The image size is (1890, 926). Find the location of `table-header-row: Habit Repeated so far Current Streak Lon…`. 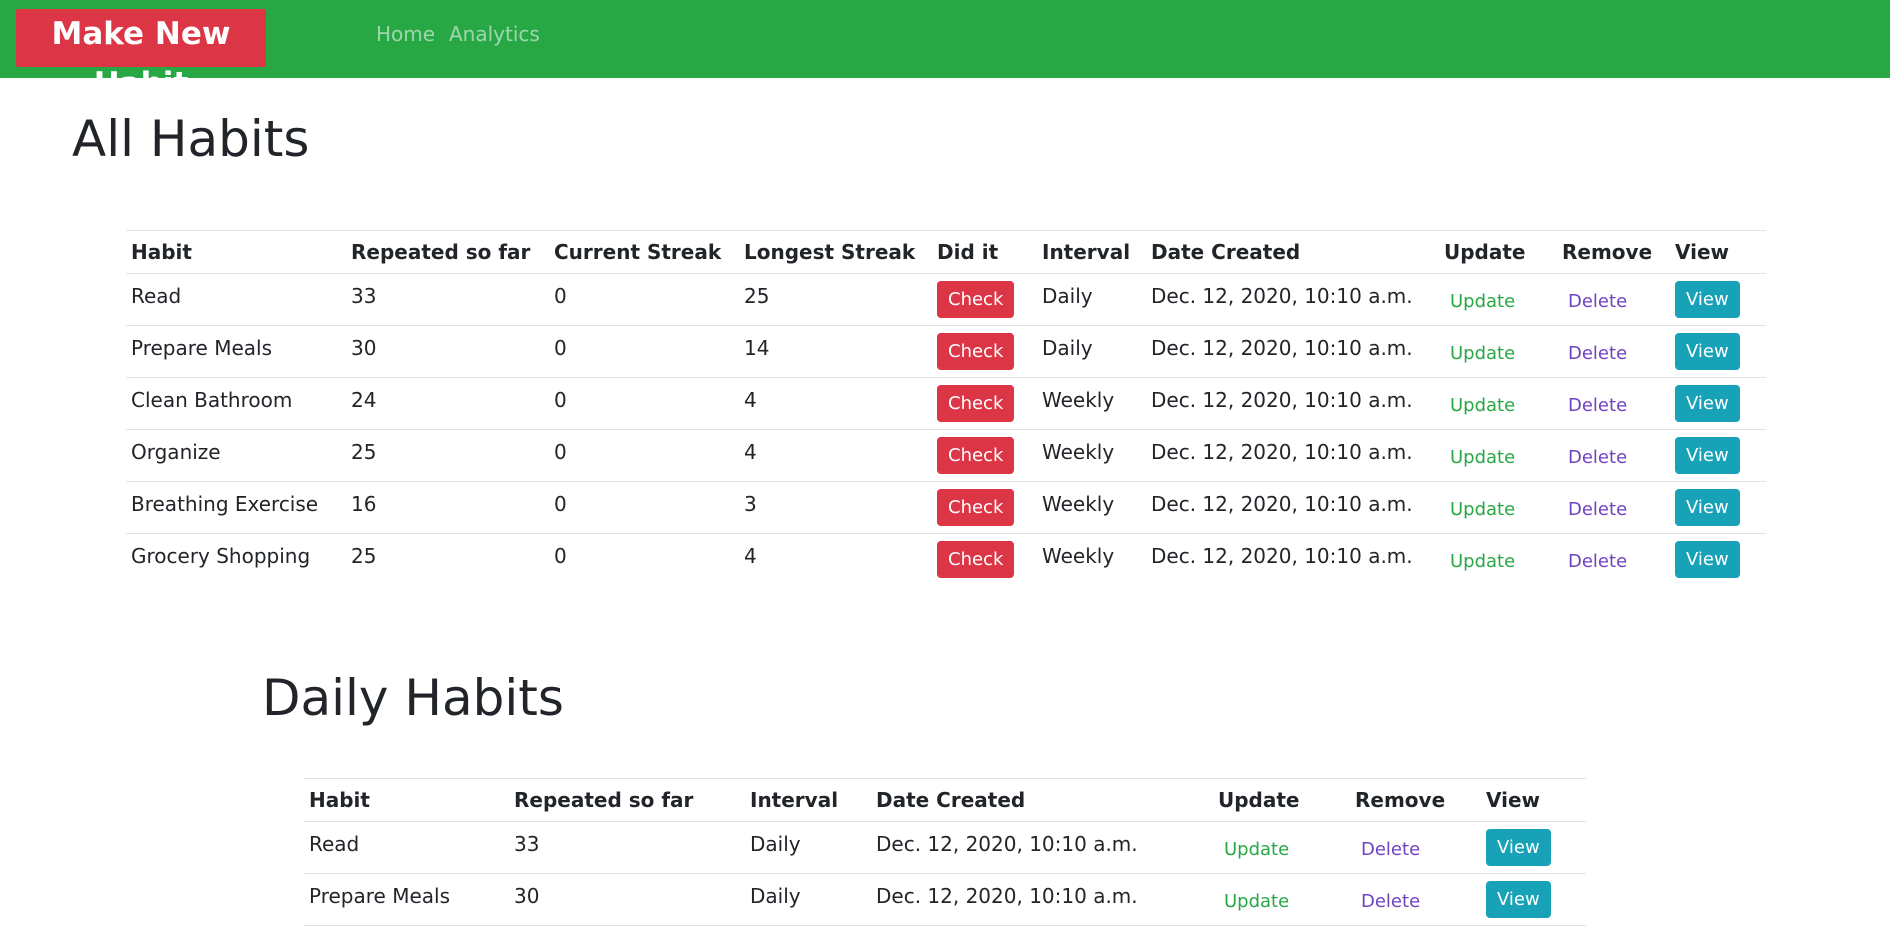

table-header-row: Habit Repeated so far Current Streak Lon… is located at coordinates (946, 252).